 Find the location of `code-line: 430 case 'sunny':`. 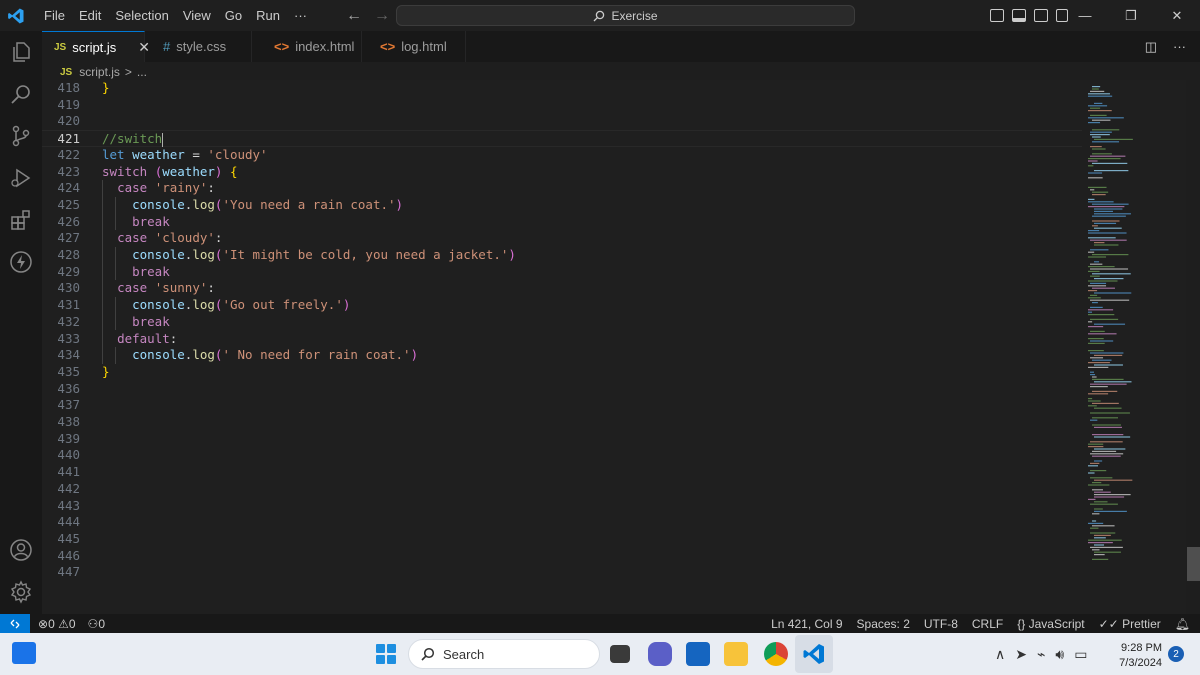

code-line: 430 case 'sunny': is located at coordinates (562, 288).